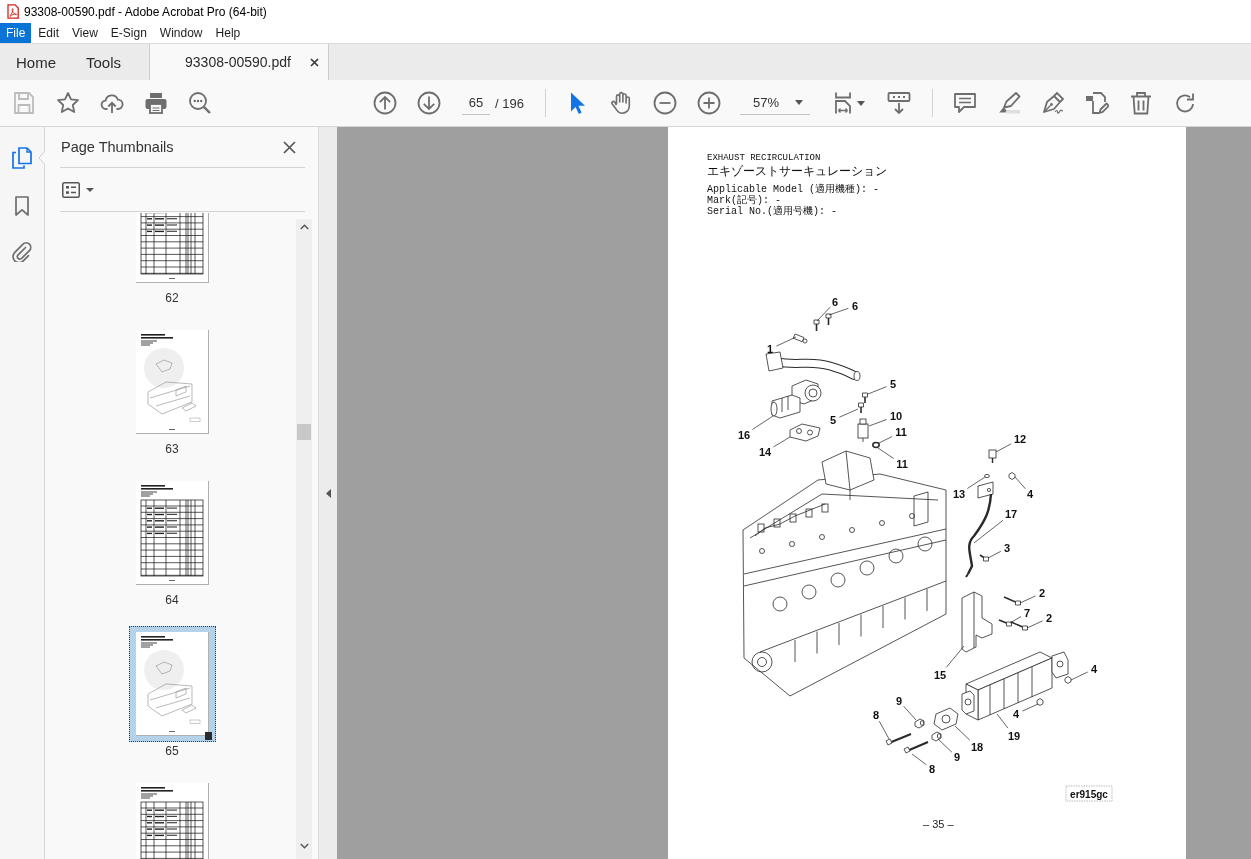 The height and width of the screenshot is (859, 1251). I want to click on nav-tab: Tools, so click(103, 62).